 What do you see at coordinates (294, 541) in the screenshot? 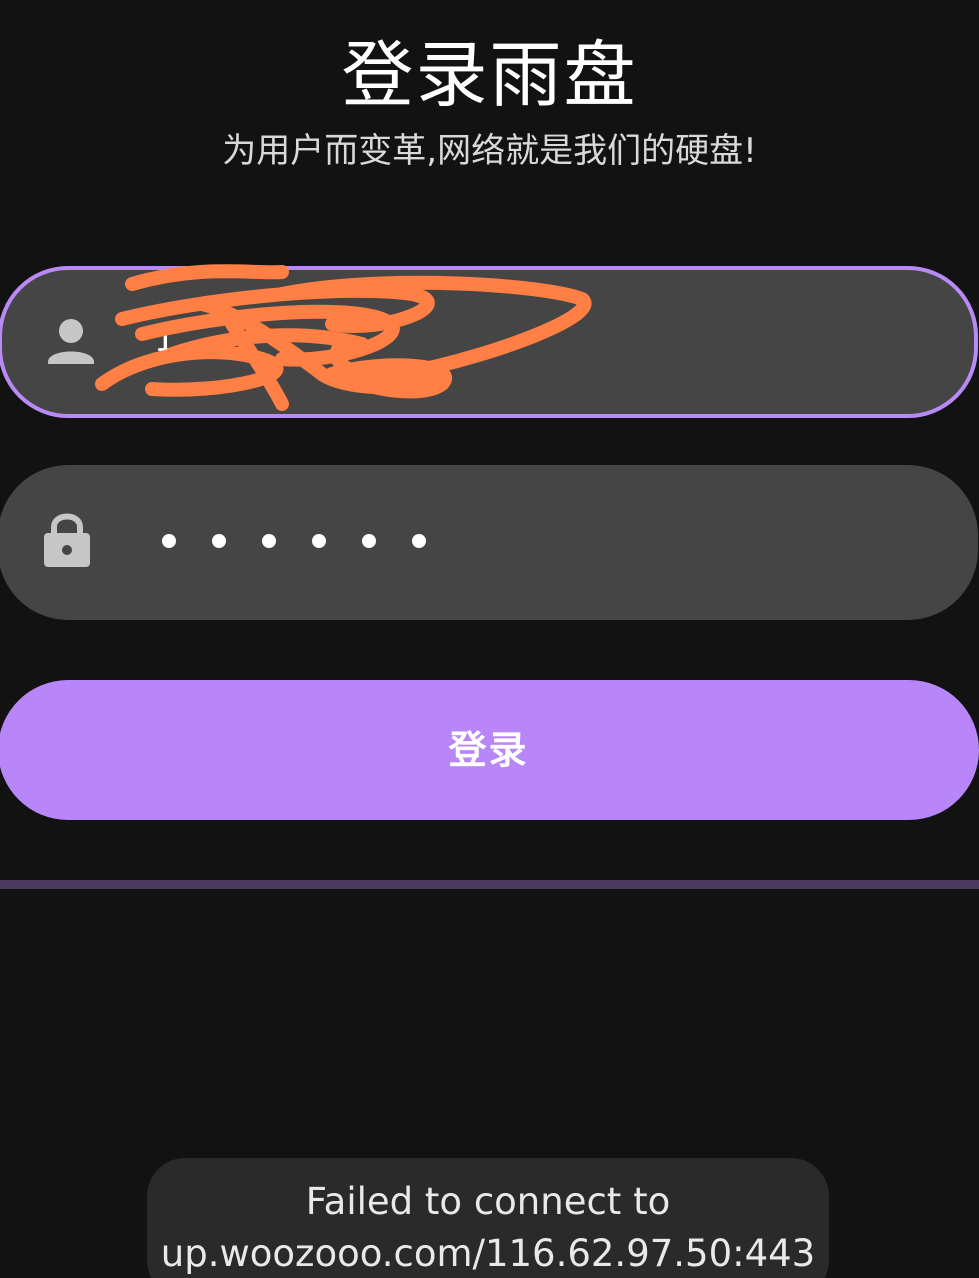
I see `password-mask` at bounding box center [294, 541].